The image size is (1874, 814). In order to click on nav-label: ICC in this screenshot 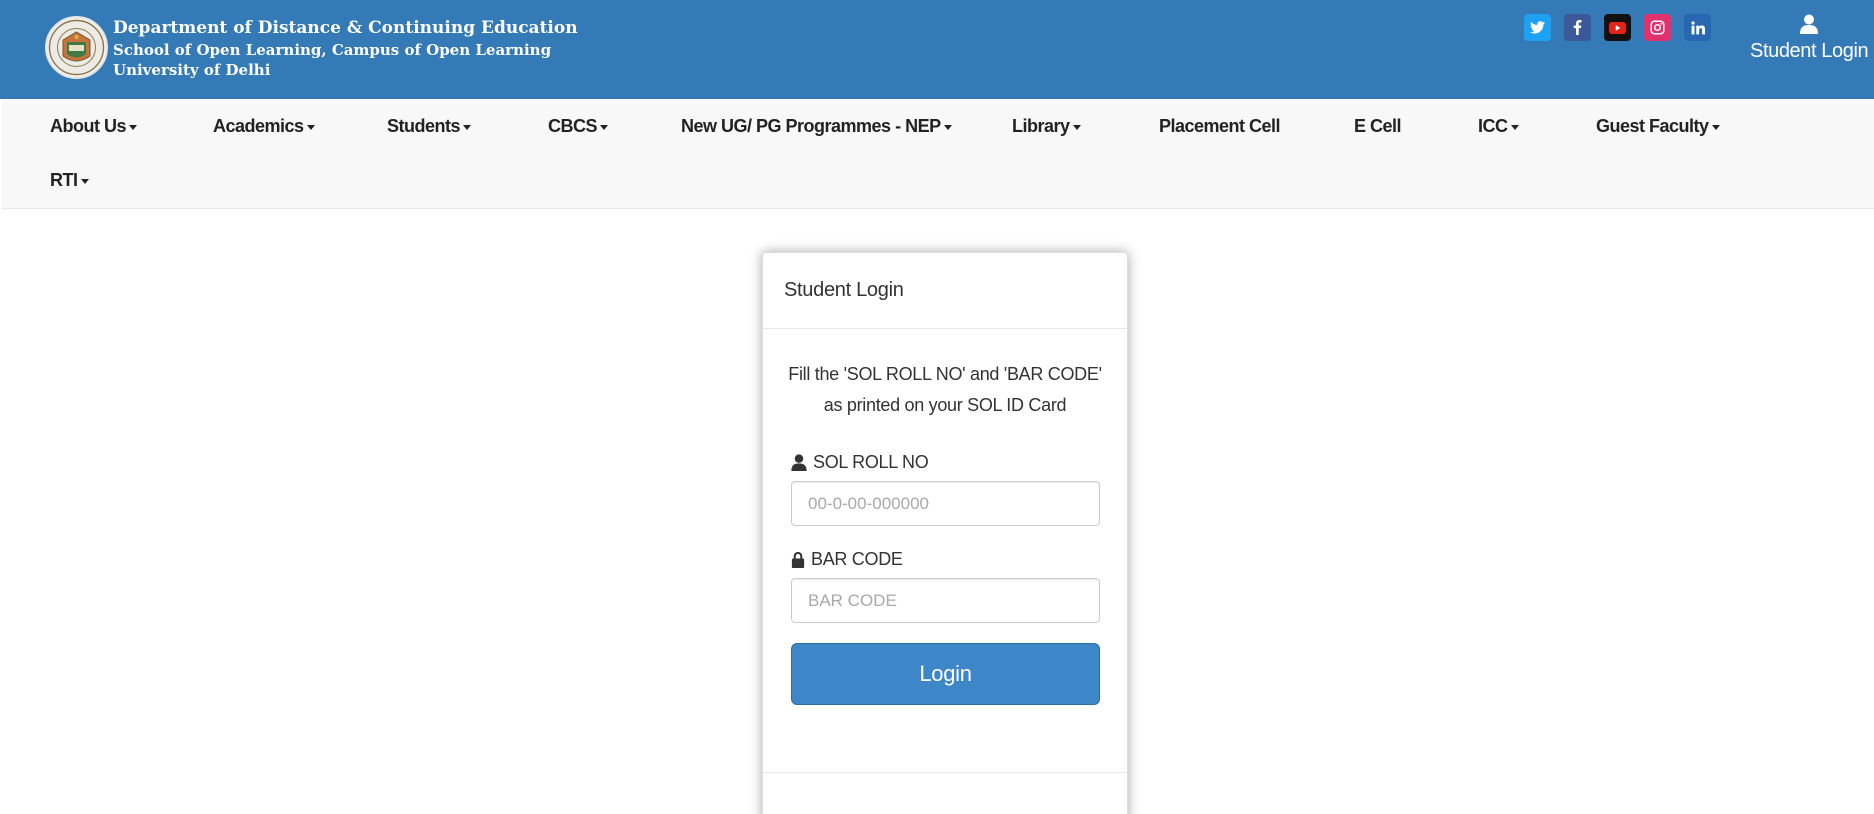, I will do `click(1493, 126)`.